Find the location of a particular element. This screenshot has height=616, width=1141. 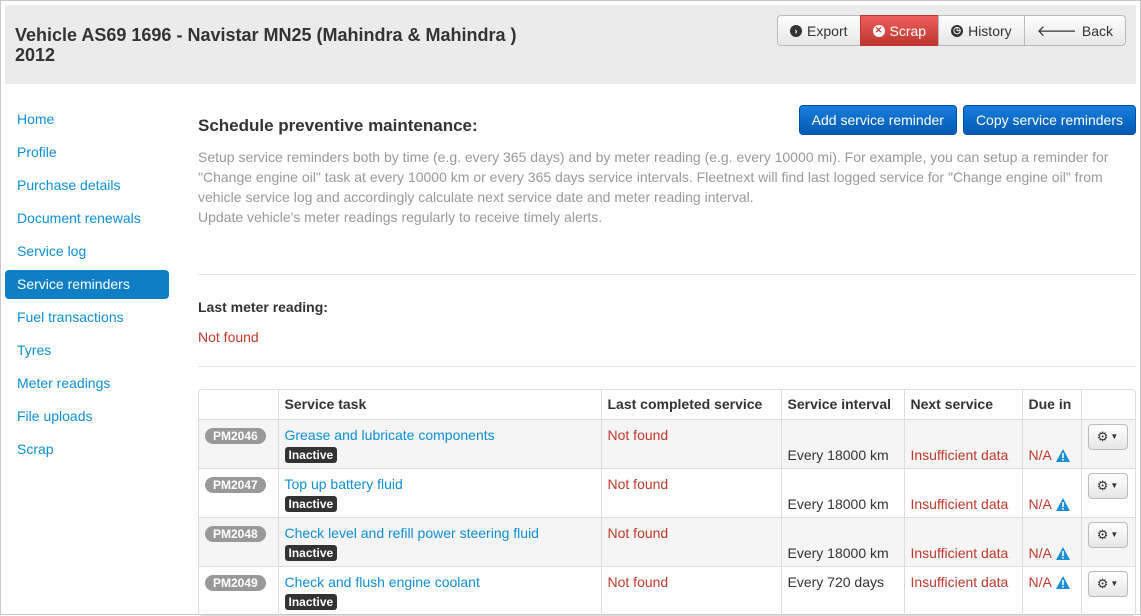

export-button: › Export is located at coordinates (819, 30).